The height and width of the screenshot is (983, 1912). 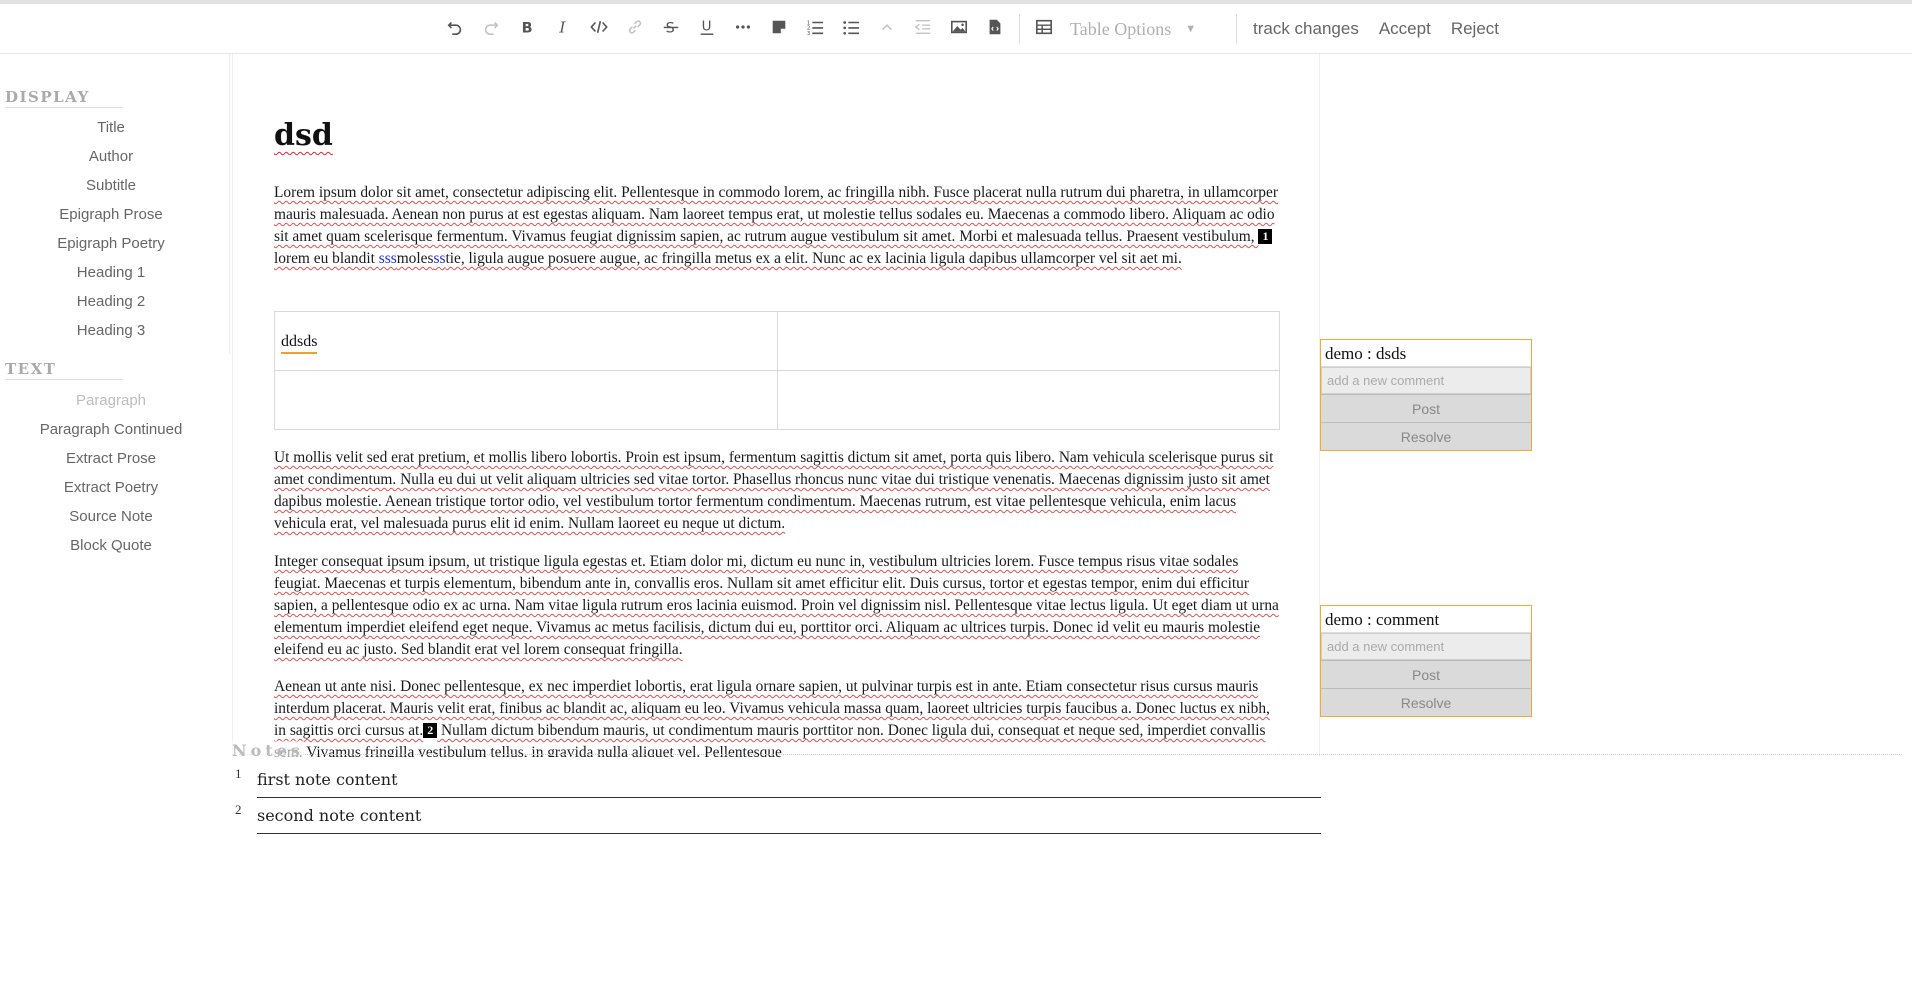 I want to click on style-author: Author, so click(x=111, y=156).